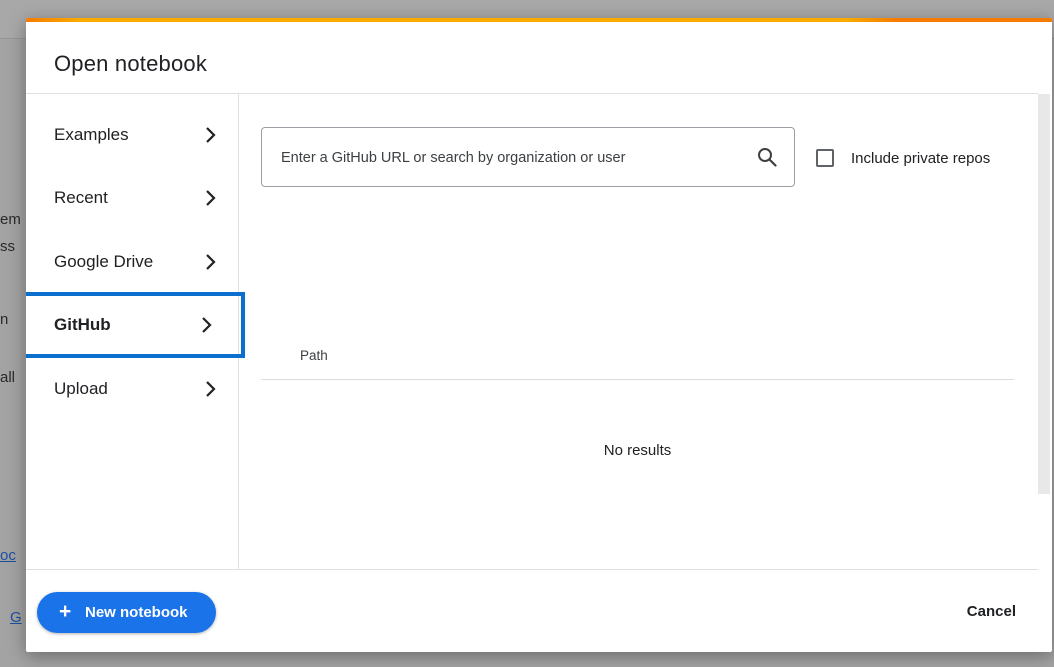 The width and height of the screenshot is (1054, 667). I want to click on sidebar-item-label: Recent, so click(81, 197).